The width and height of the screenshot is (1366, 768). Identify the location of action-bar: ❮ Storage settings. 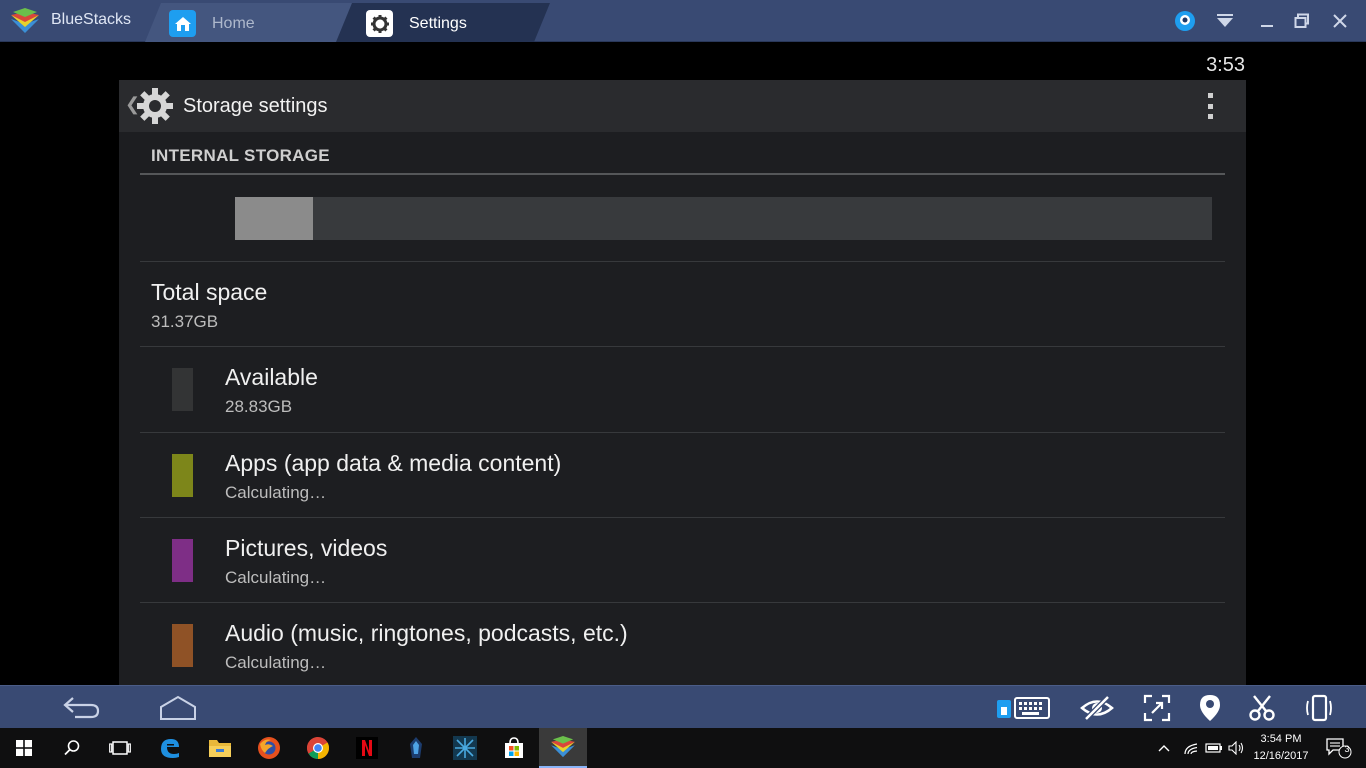
(682, 106).